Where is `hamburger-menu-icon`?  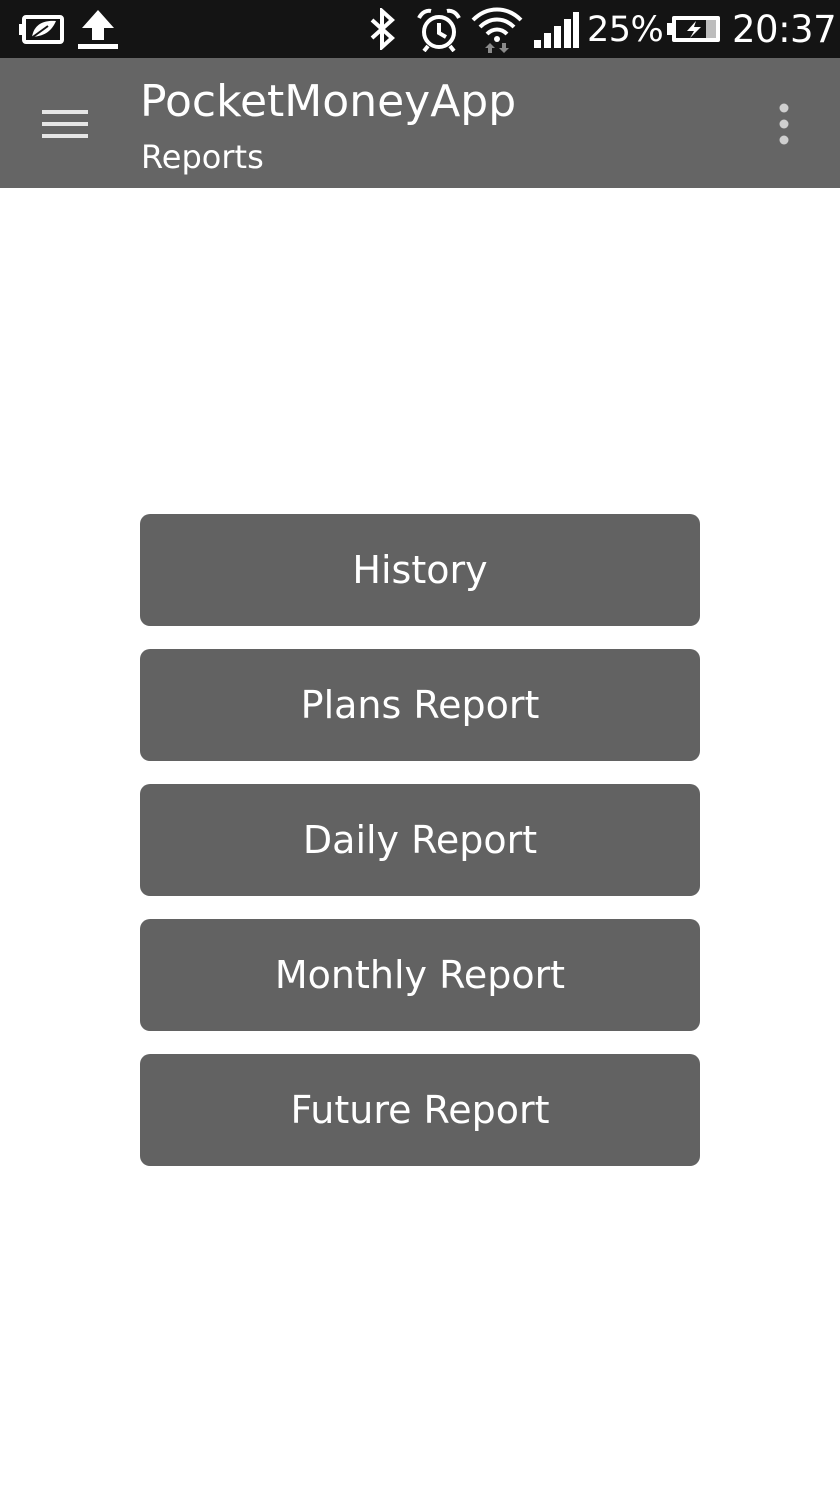
hamburger-menu-icon is located at coordinates (65, 124).